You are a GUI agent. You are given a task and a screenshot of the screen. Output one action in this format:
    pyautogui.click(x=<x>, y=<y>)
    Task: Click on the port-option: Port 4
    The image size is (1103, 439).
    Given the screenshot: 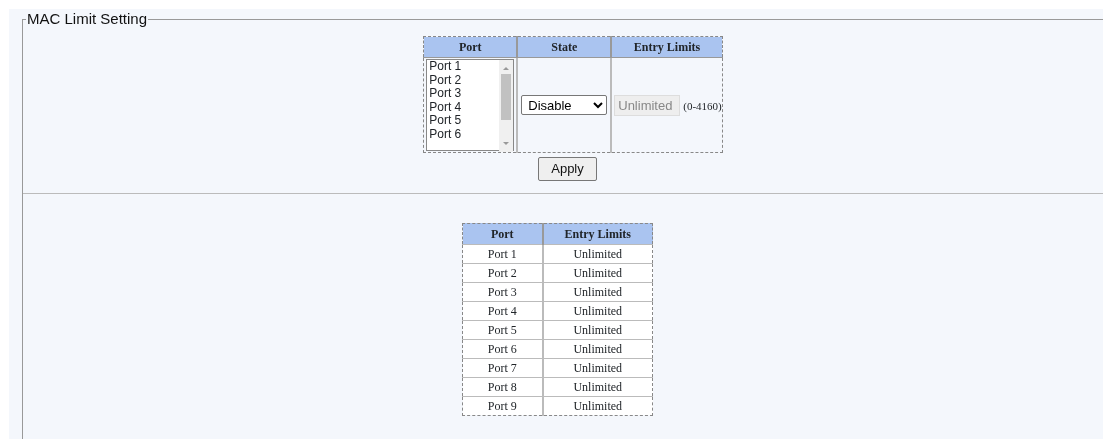 What is the action you would take?
    pyautogui.click(x=464, y=107)
    